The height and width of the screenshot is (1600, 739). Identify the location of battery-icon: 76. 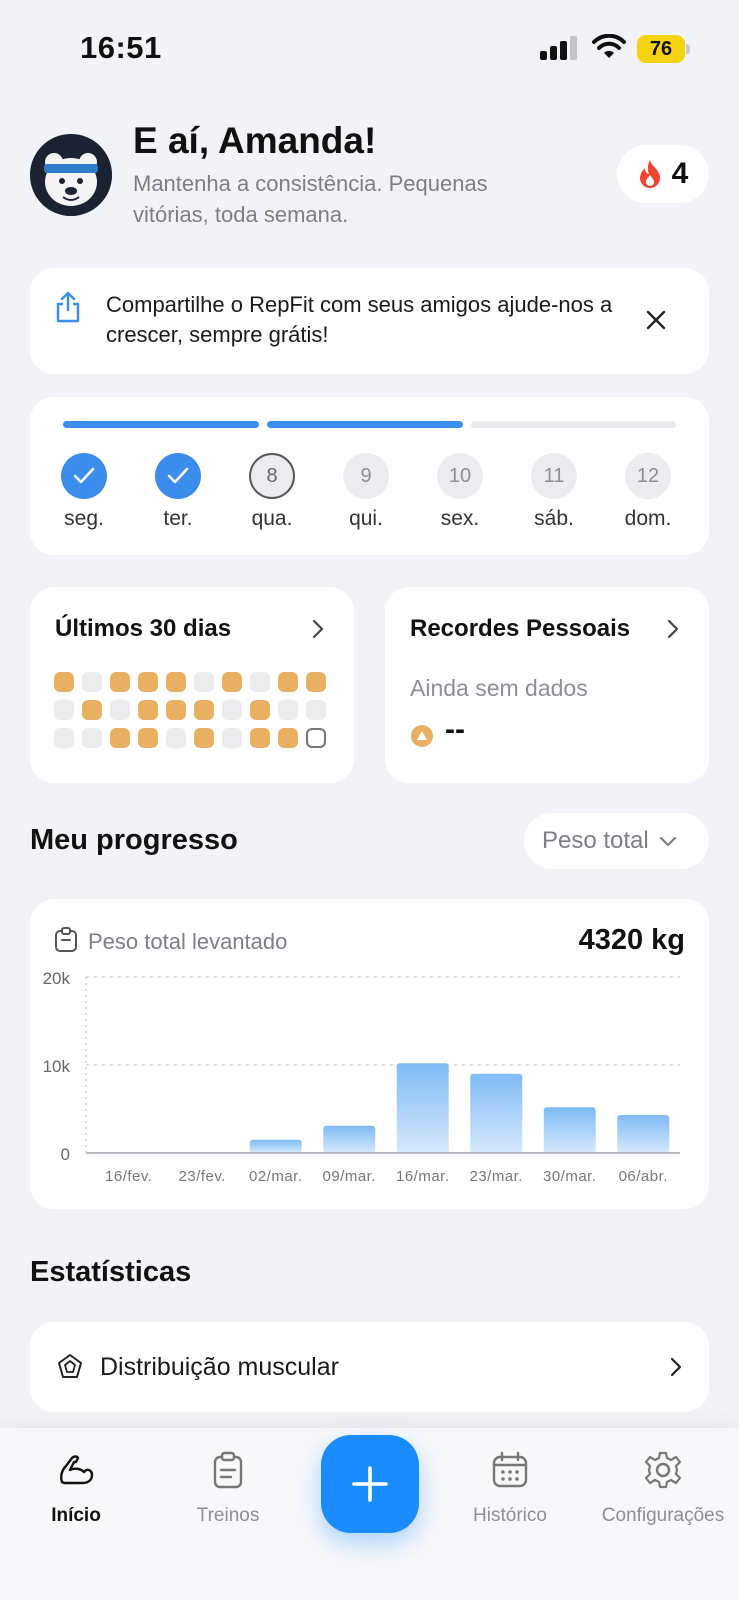
(663, 49).